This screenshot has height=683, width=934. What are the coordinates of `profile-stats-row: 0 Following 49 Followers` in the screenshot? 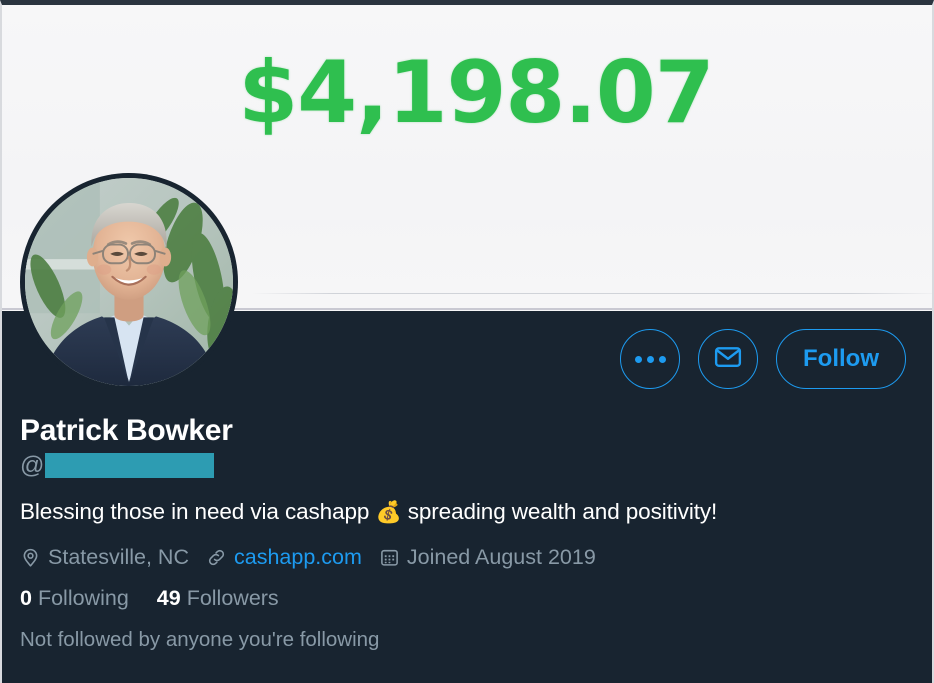 It's located at (466, 598).